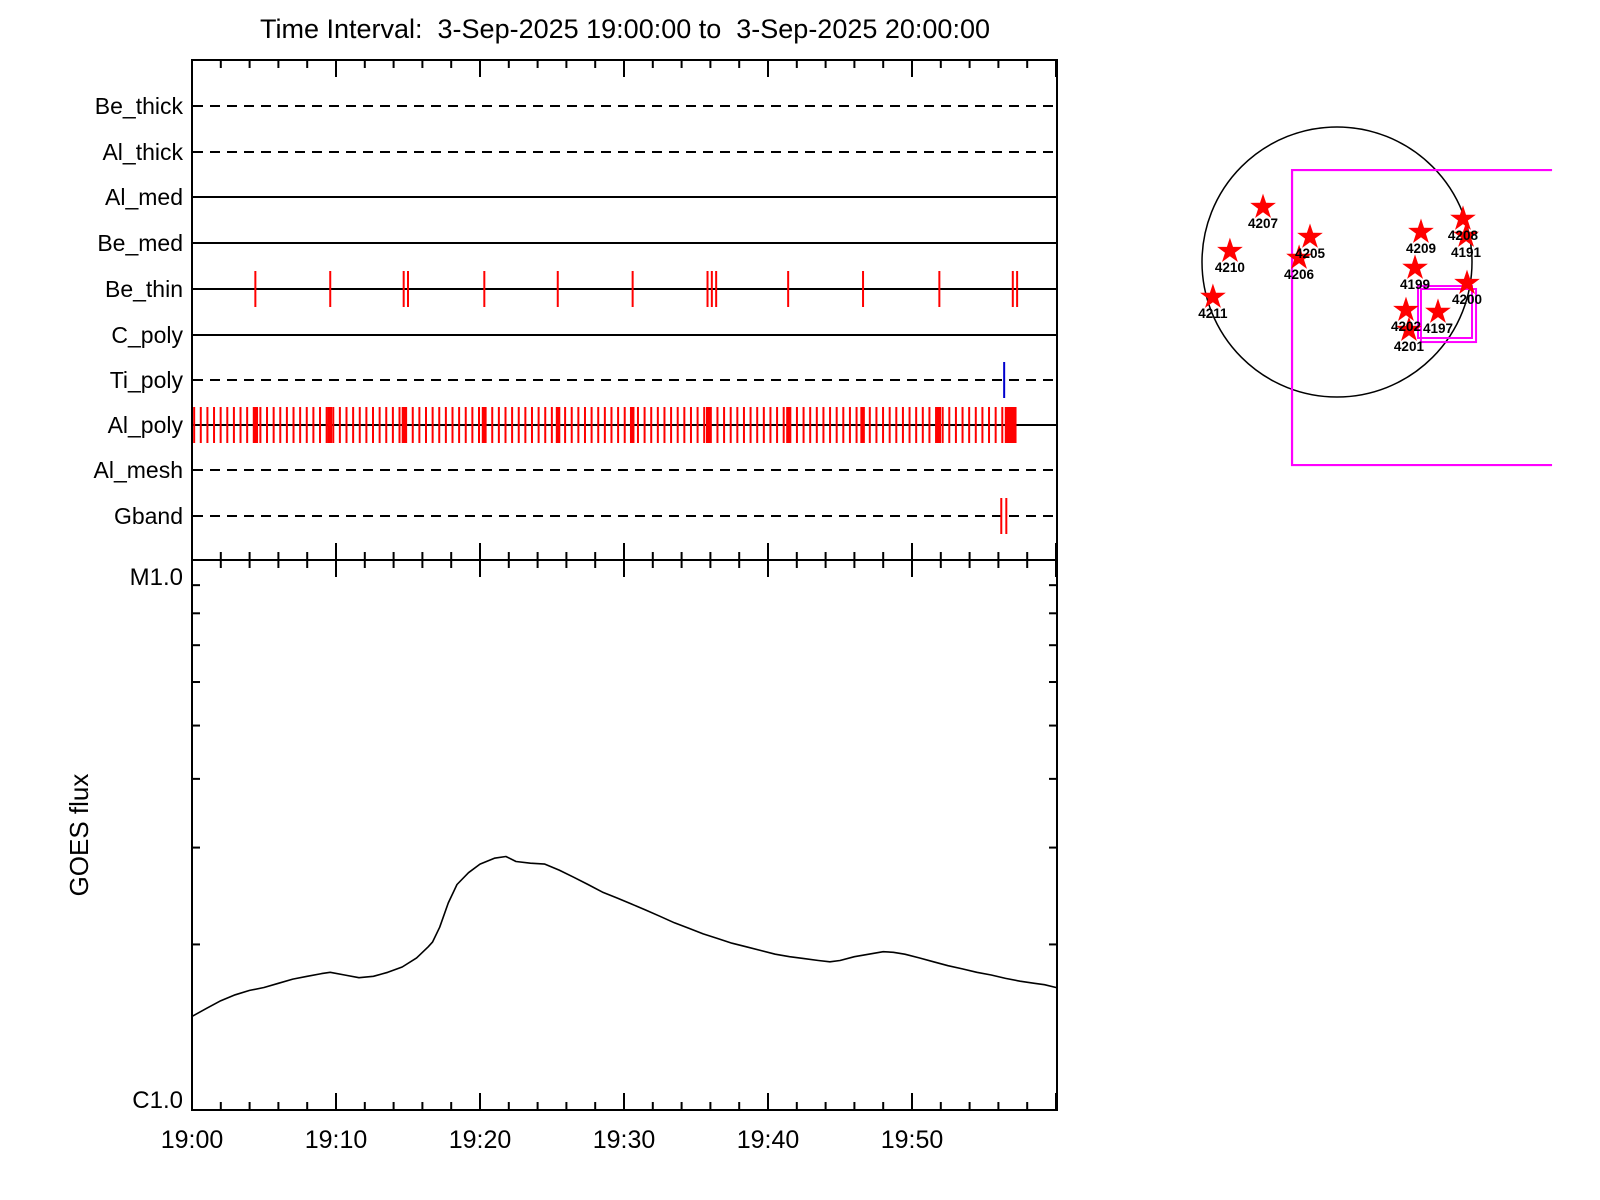 Image resolution: width=1600 pixels, height=1200 pixels. Describe the element at coordinates (1409, 346) in the screenshot. I see `active-region-label-4201: 4201` at that location.